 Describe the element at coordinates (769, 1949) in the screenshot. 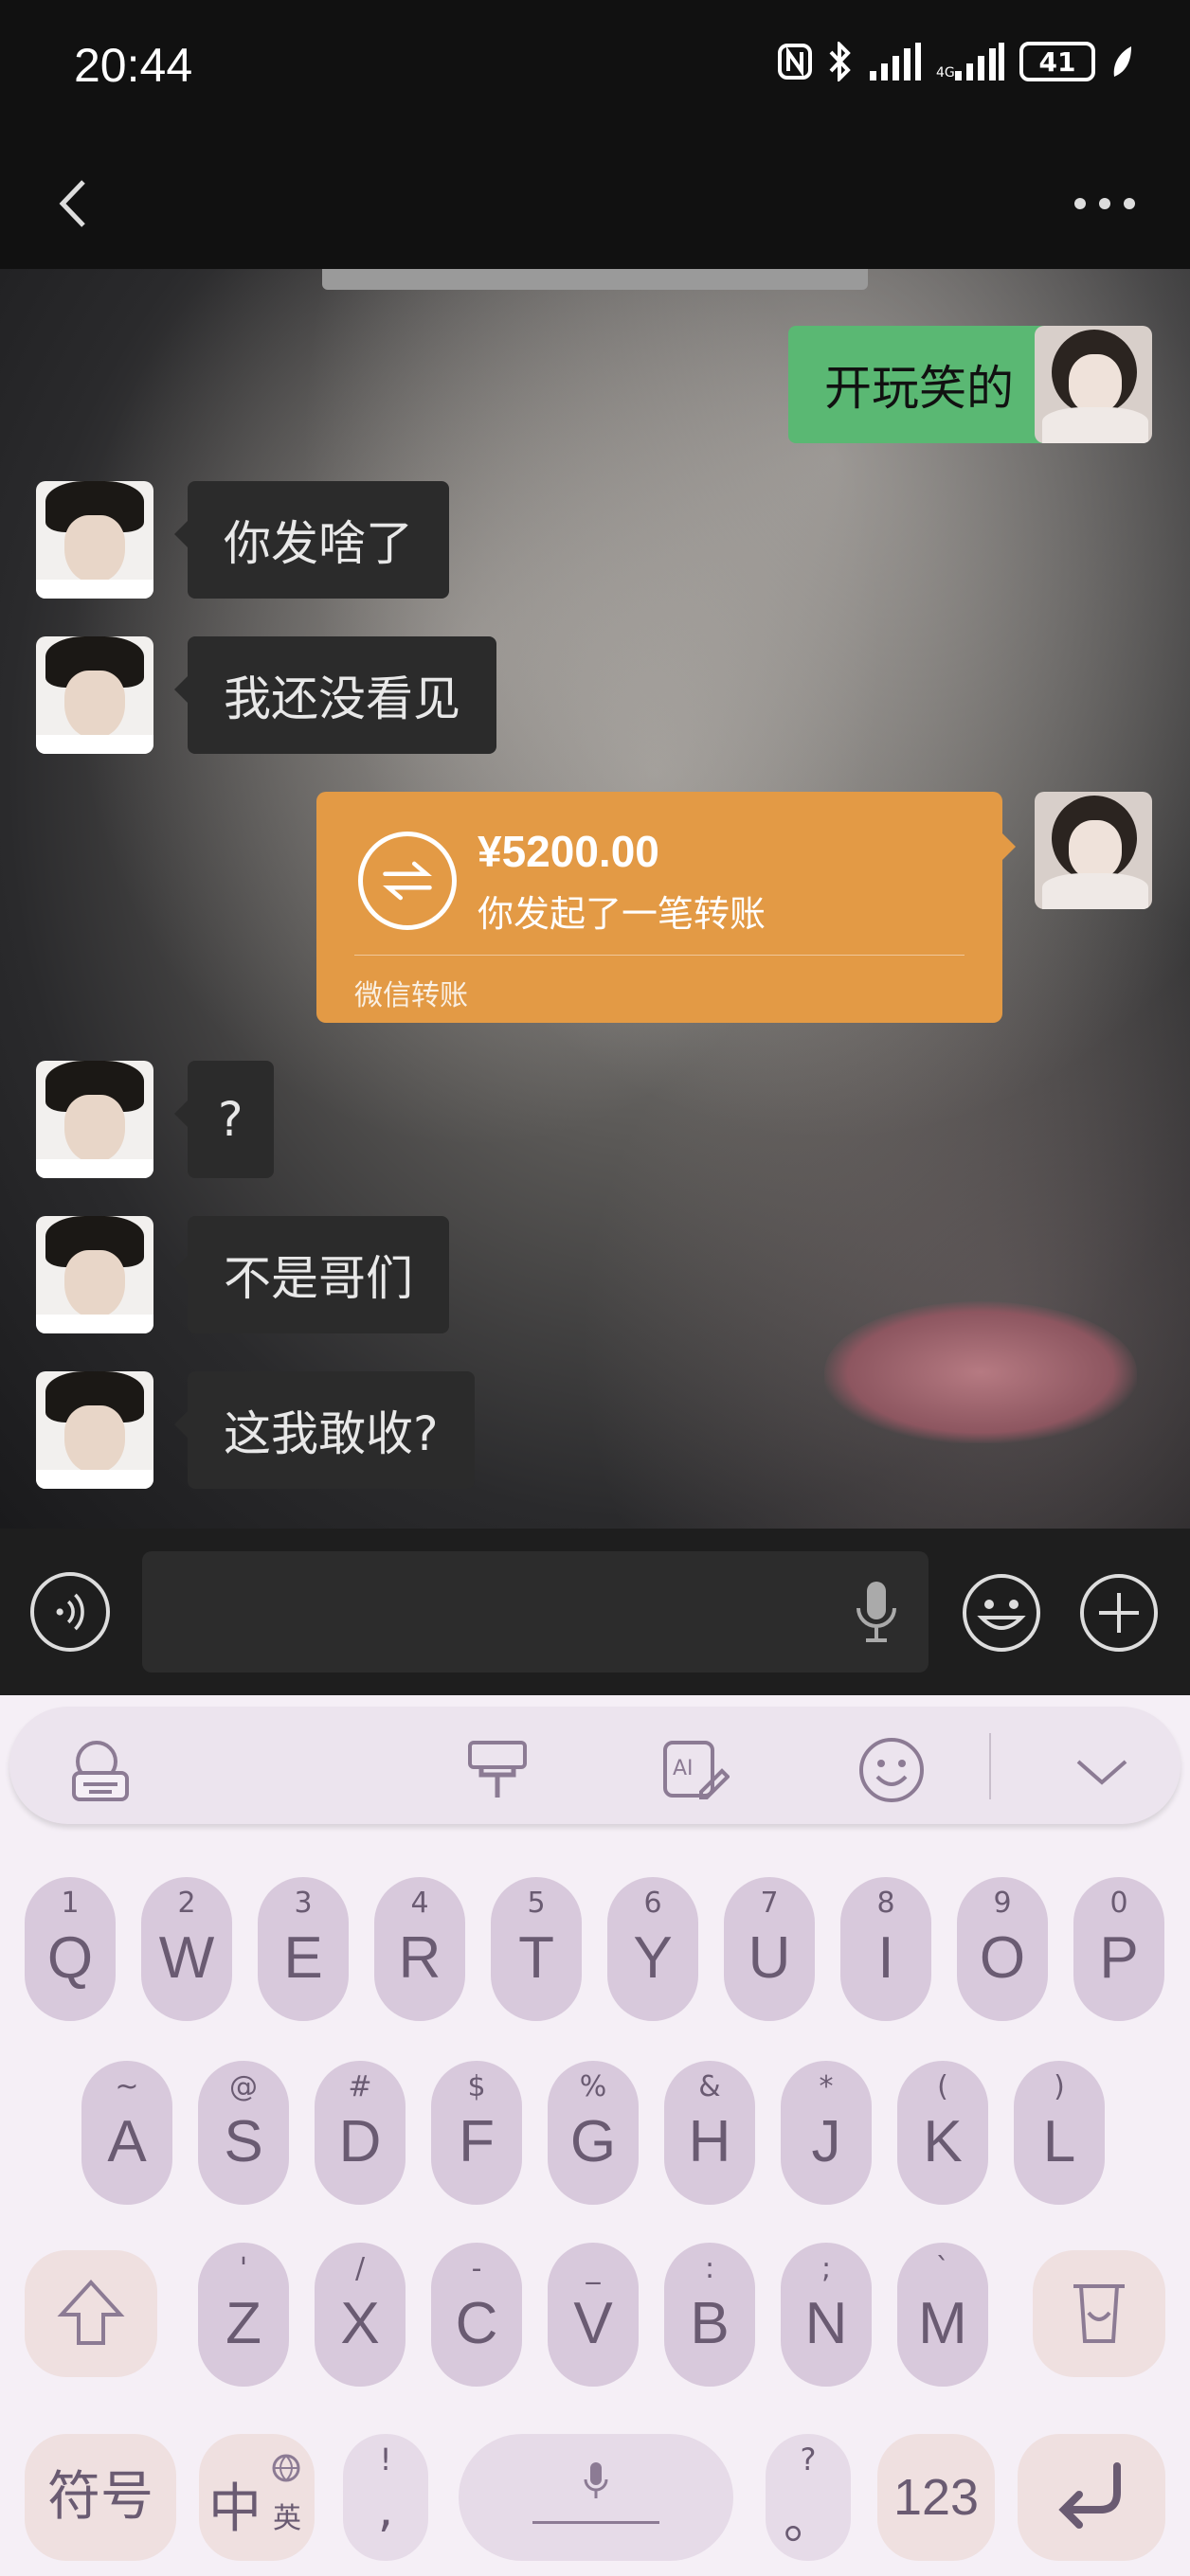

I see `key-u: 7U` at that location.